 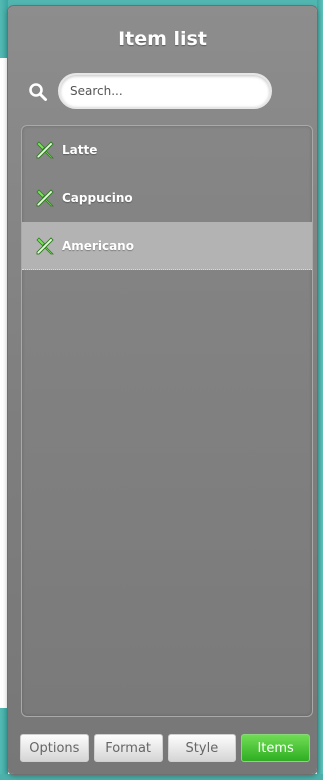 I want to click on tab-items: Items, so click(x=275, y=748).